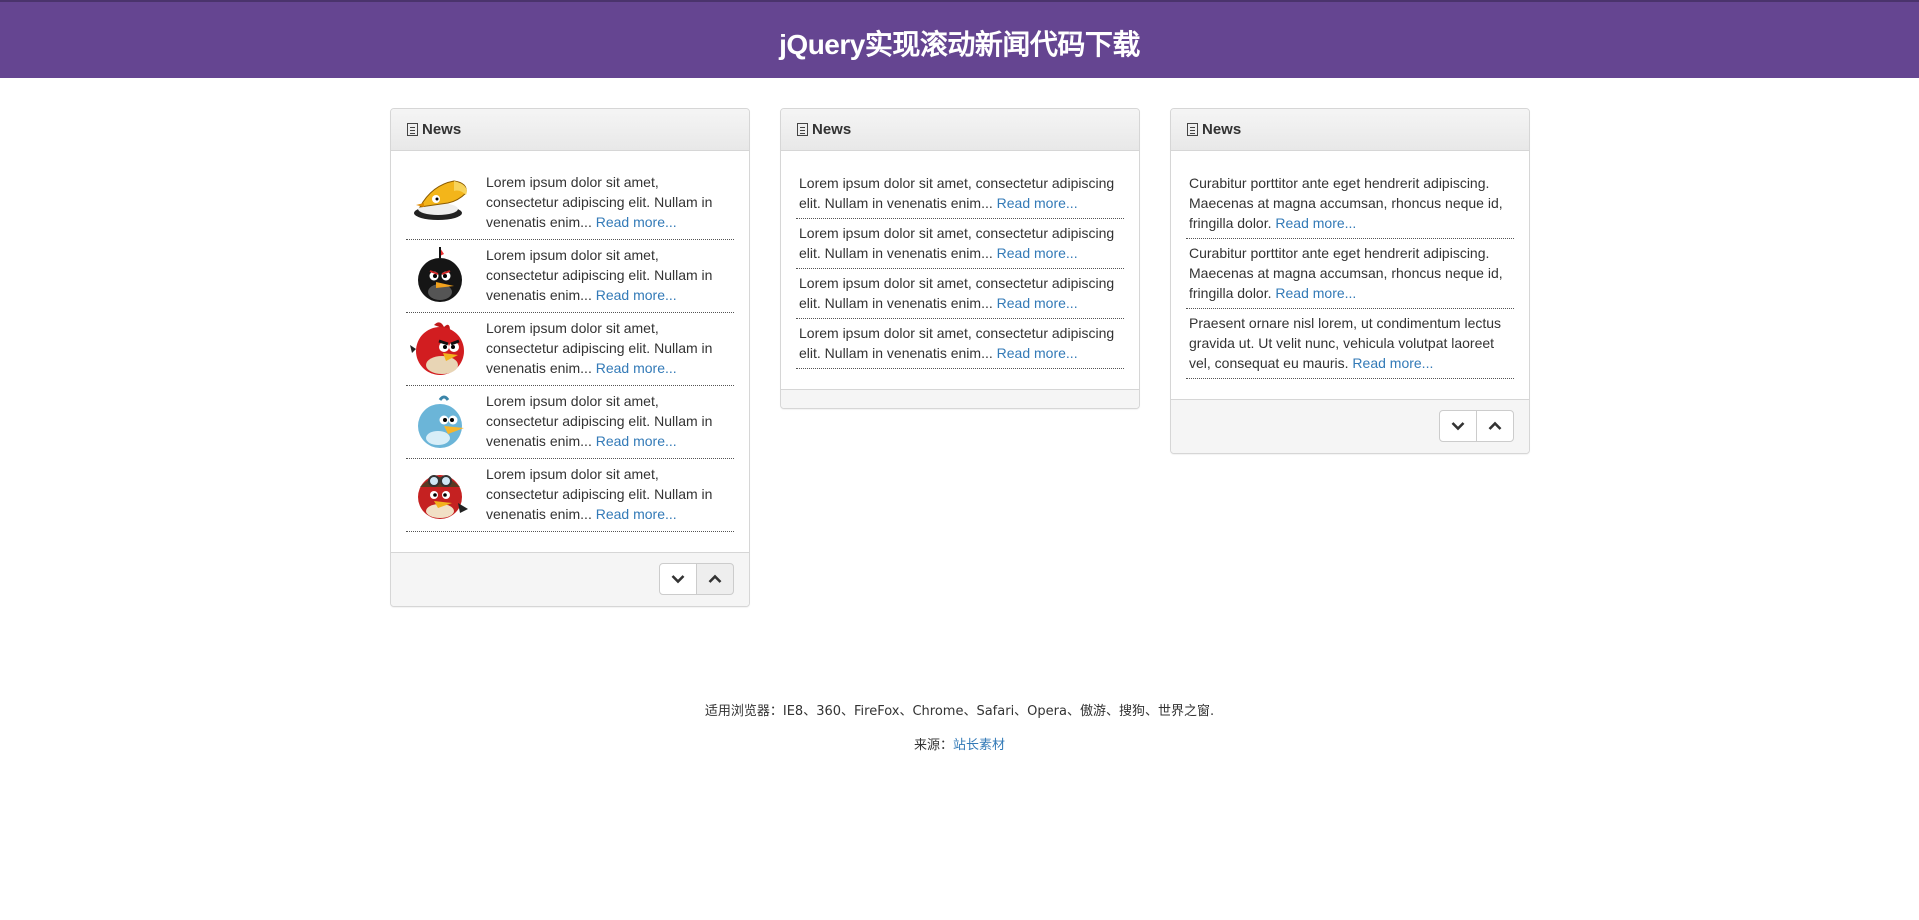  What do you see at coordinates (979, 745) in the screenshot?
I see `source-link: 站长素材` at bounding box center [979, 745].